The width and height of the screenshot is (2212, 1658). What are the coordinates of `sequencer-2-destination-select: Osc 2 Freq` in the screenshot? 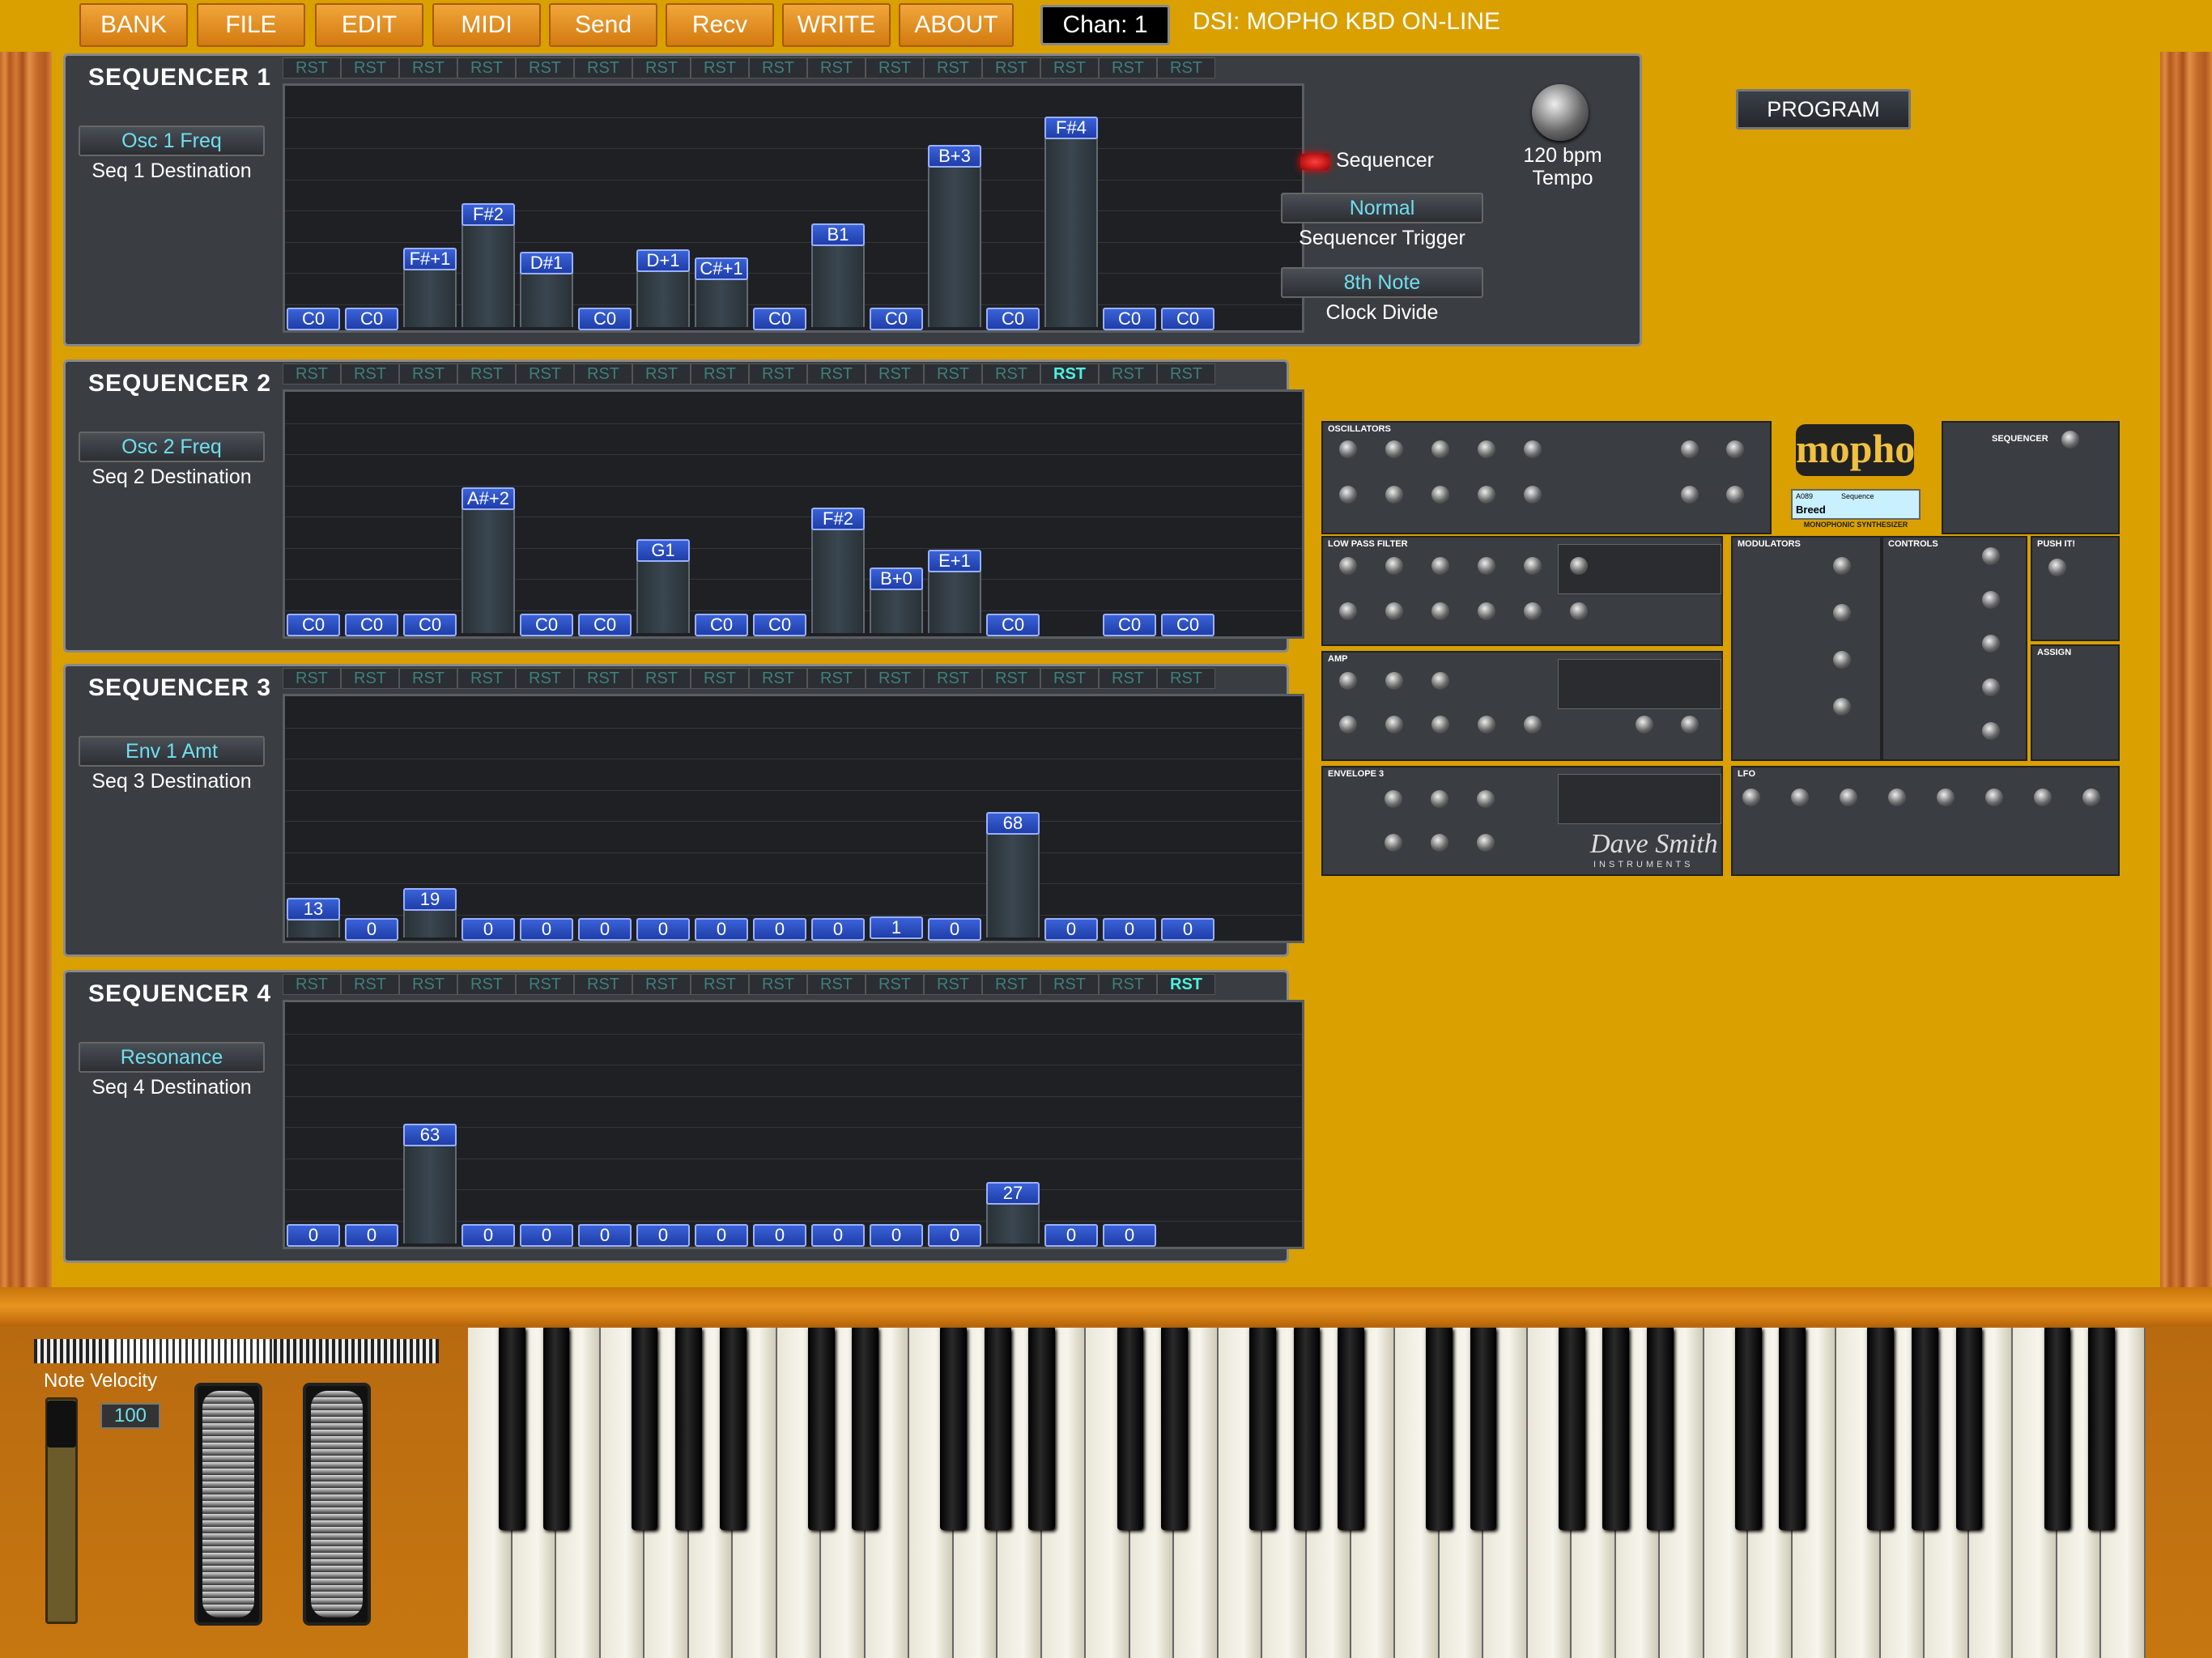 It's located at (172, 447).